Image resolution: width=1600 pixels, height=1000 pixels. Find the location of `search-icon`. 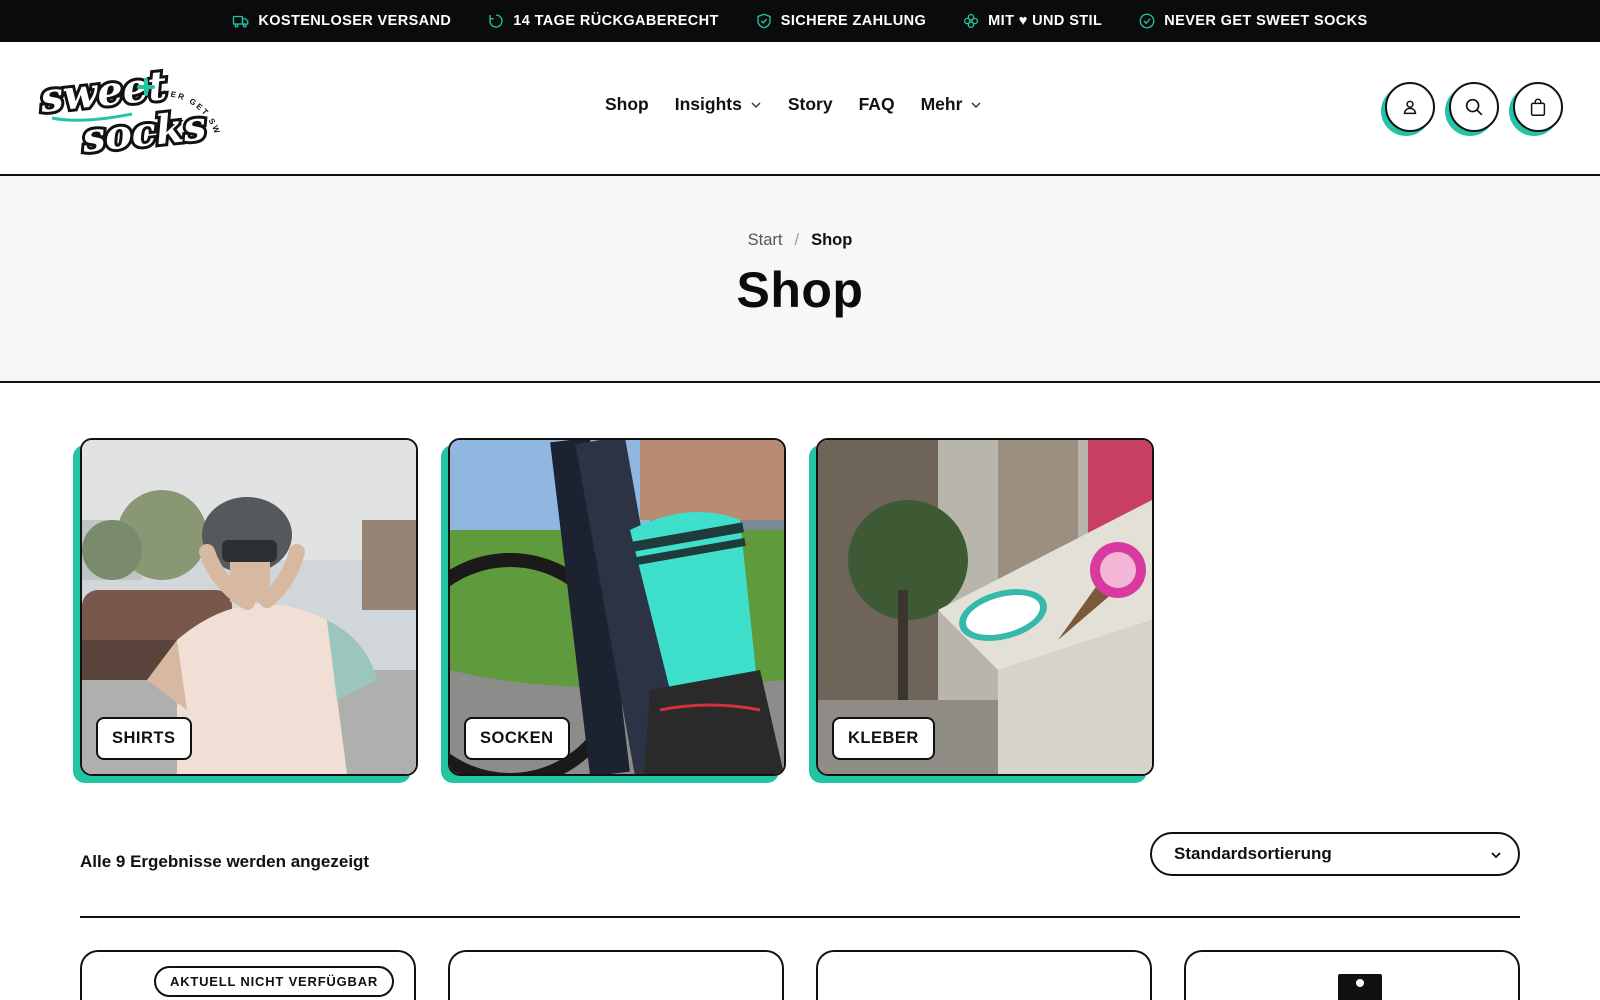

search-icon is located at coordinates (1474, 107).